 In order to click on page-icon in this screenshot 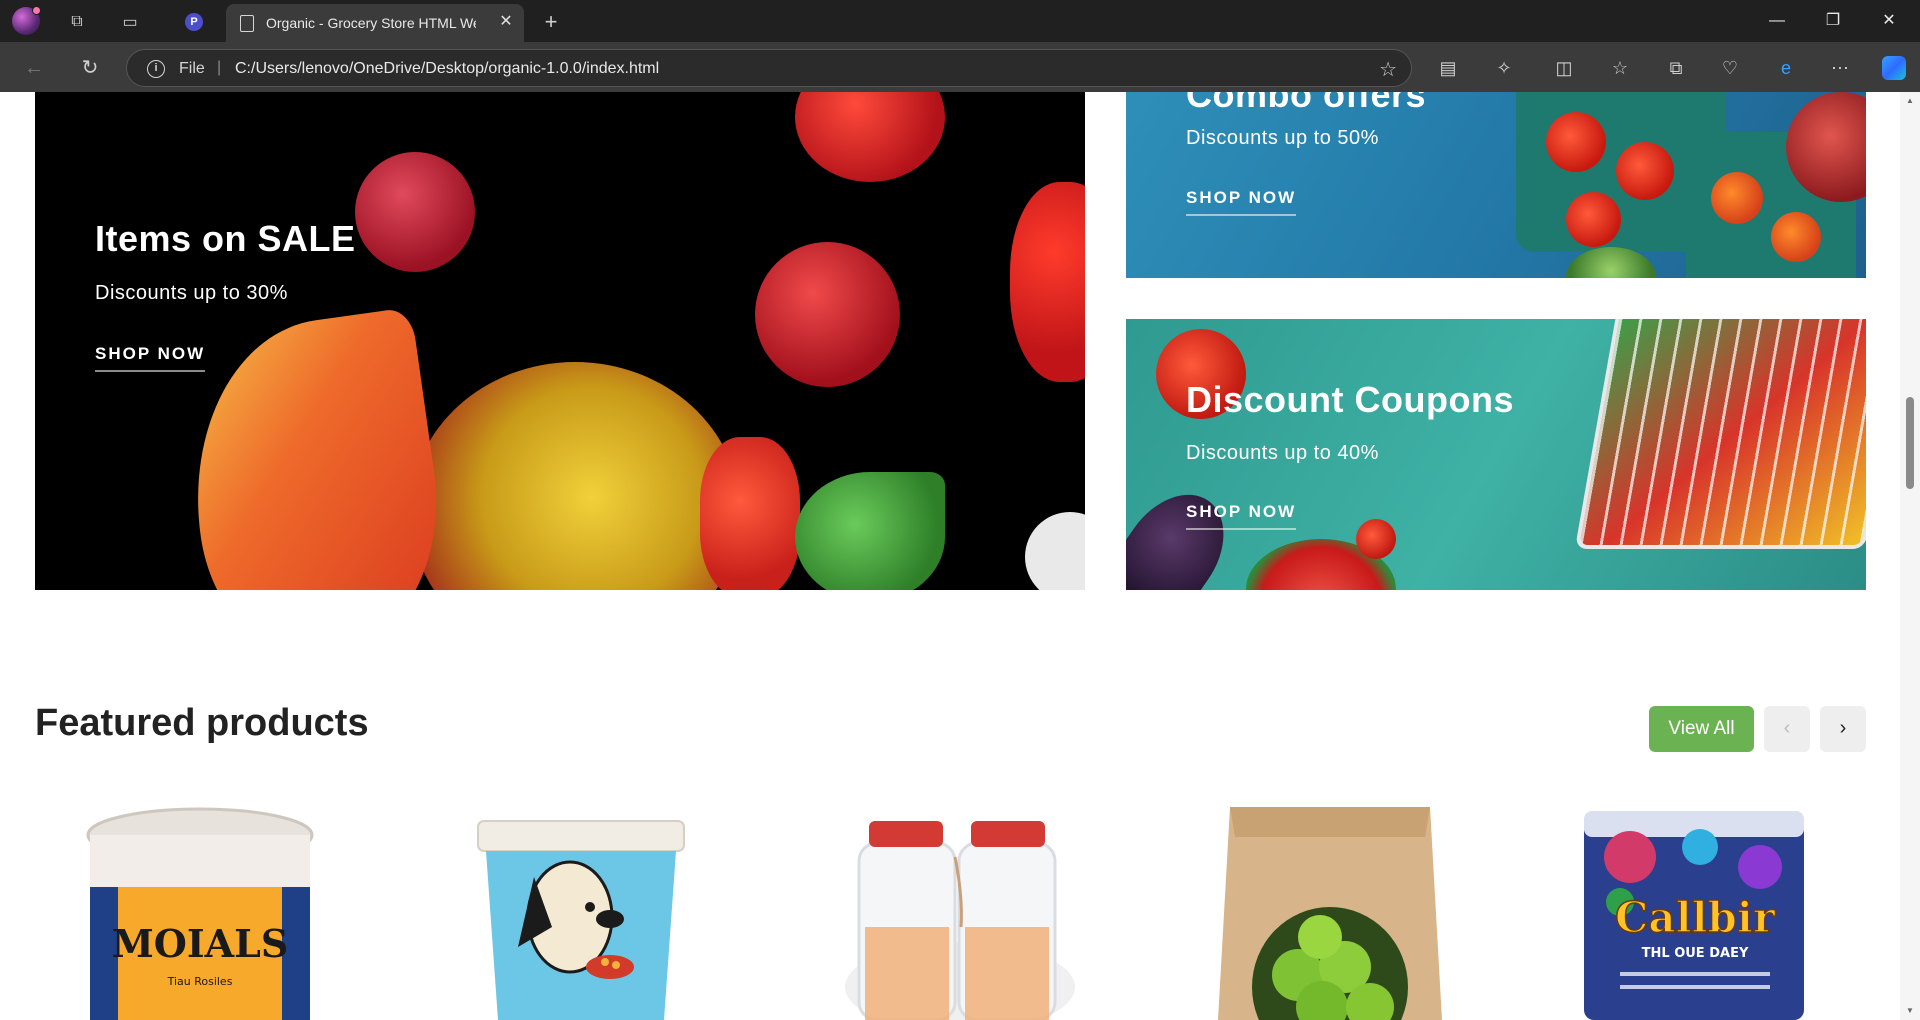, I will do `click(247, 23)`.